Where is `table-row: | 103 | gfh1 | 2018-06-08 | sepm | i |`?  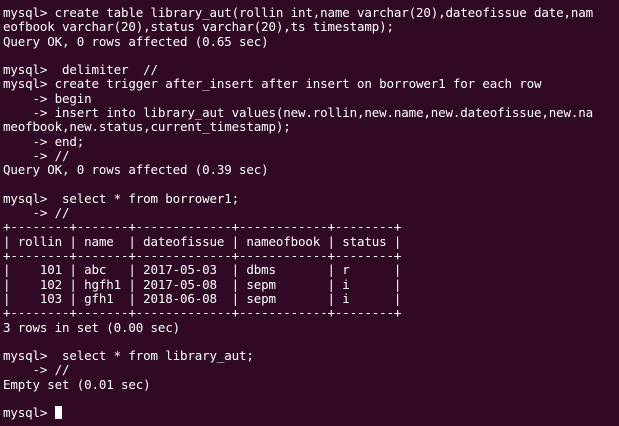 table-row: | 103 | gfh1 | 2018-06-08 | sepm | i | is located at coordinates (202, 298).